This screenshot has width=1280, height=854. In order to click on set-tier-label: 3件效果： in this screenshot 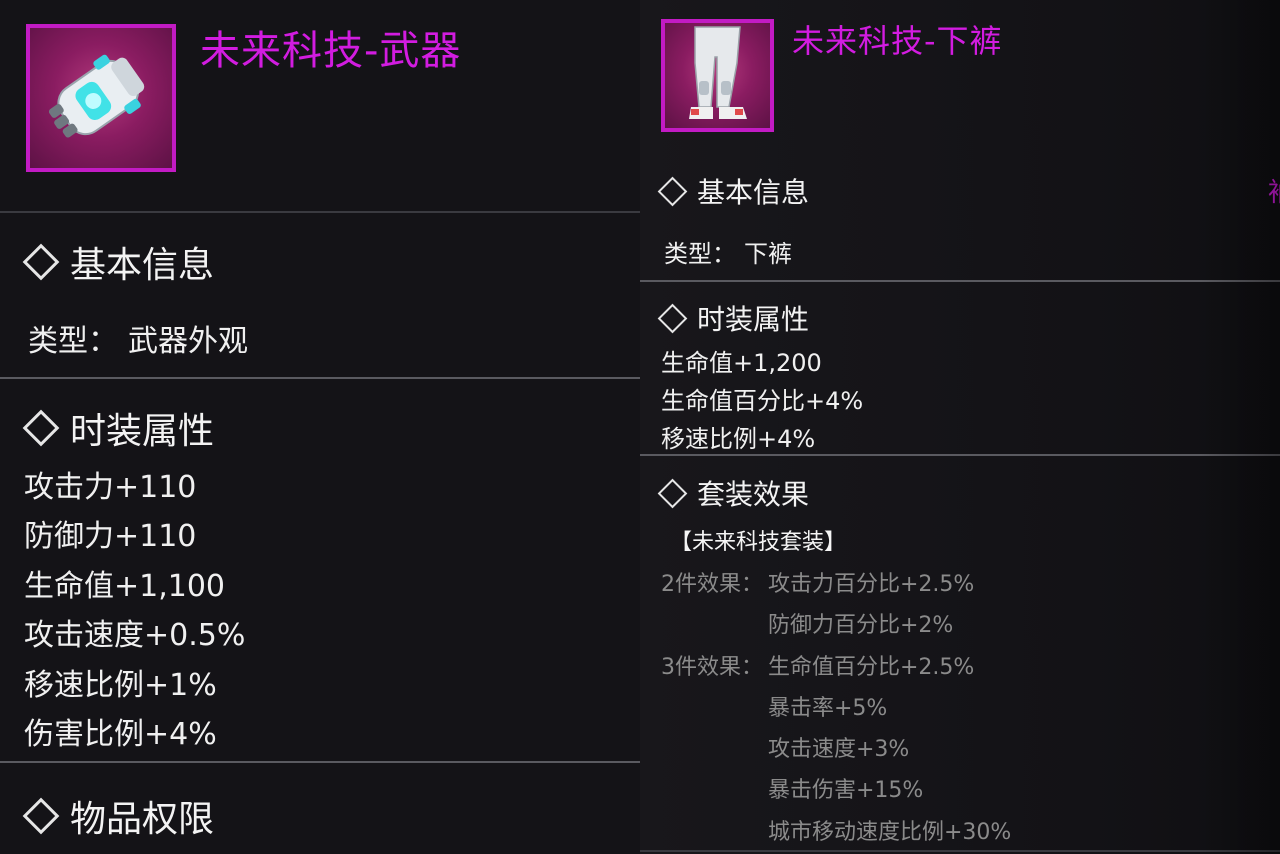, I will do `click(712, 667)`.